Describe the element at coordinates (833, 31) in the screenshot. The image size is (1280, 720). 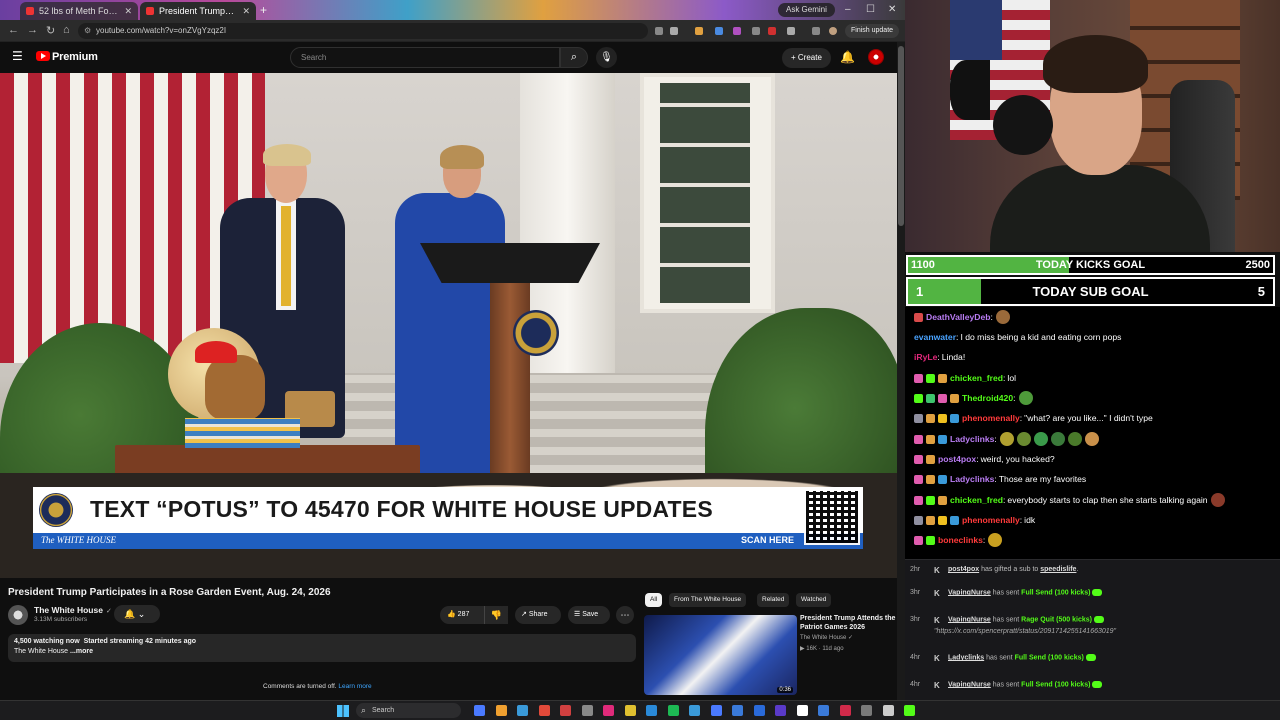
I see `profile-avatar` at that location.